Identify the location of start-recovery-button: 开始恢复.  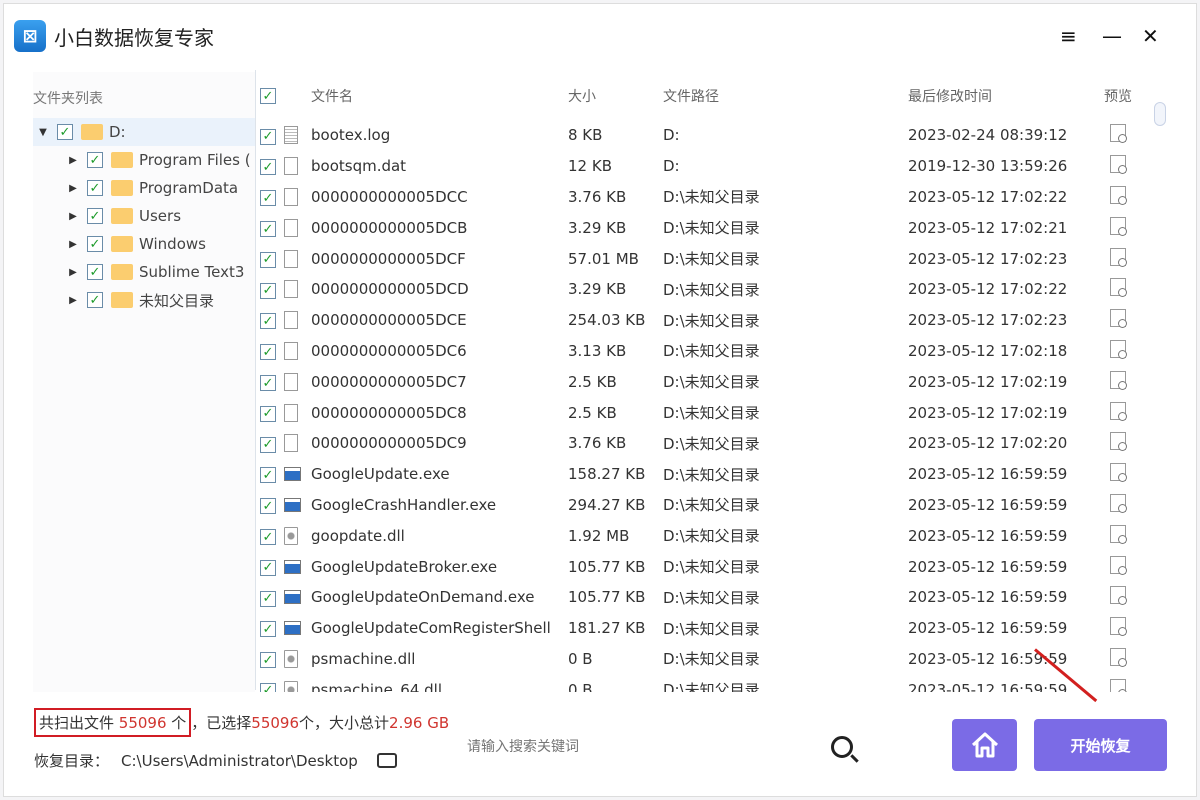
(1100, 745).